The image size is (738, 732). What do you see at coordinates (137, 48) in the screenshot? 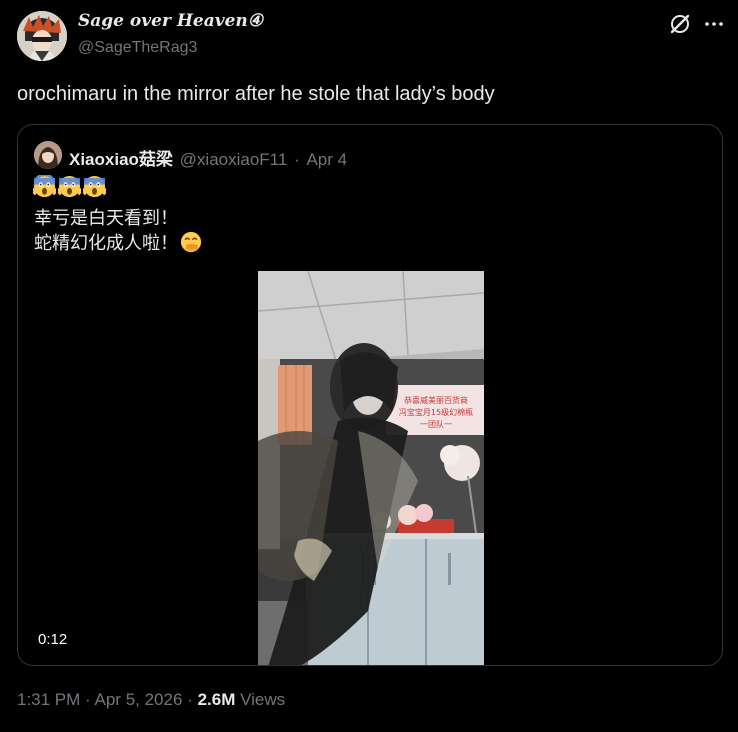
I see `author-handle: @SageTheRag3` at bounding box center [137, 48].